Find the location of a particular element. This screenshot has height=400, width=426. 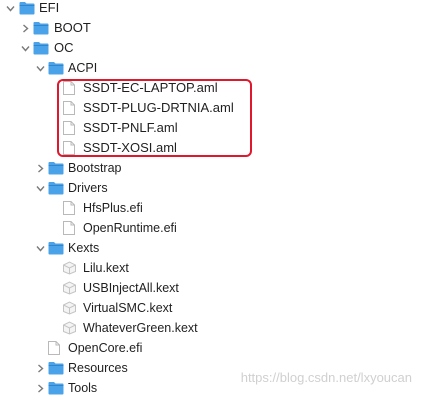

tree-row-kexts: Kexts is located at coordinates (213, 248).